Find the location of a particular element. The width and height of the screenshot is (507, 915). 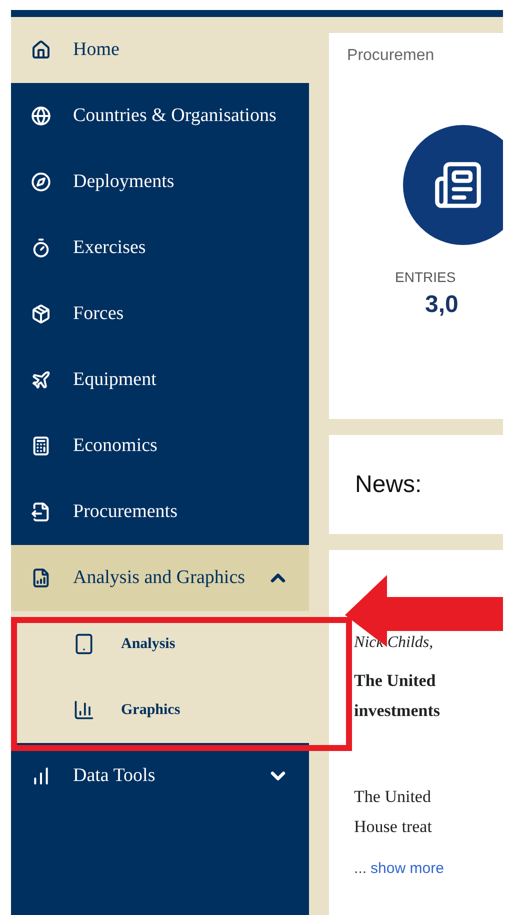

card-title: Procuremen is located at coordinates (391, 56).